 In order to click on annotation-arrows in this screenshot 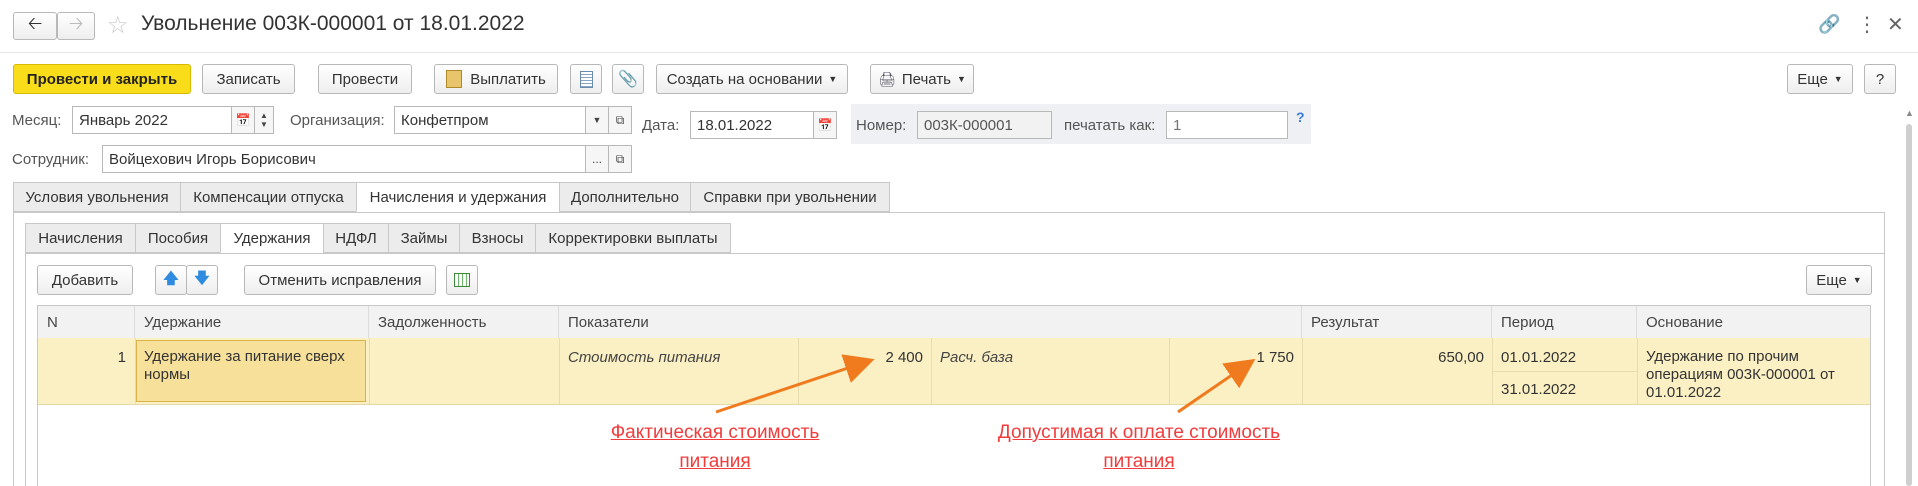, I will do `click(985, 384)`.